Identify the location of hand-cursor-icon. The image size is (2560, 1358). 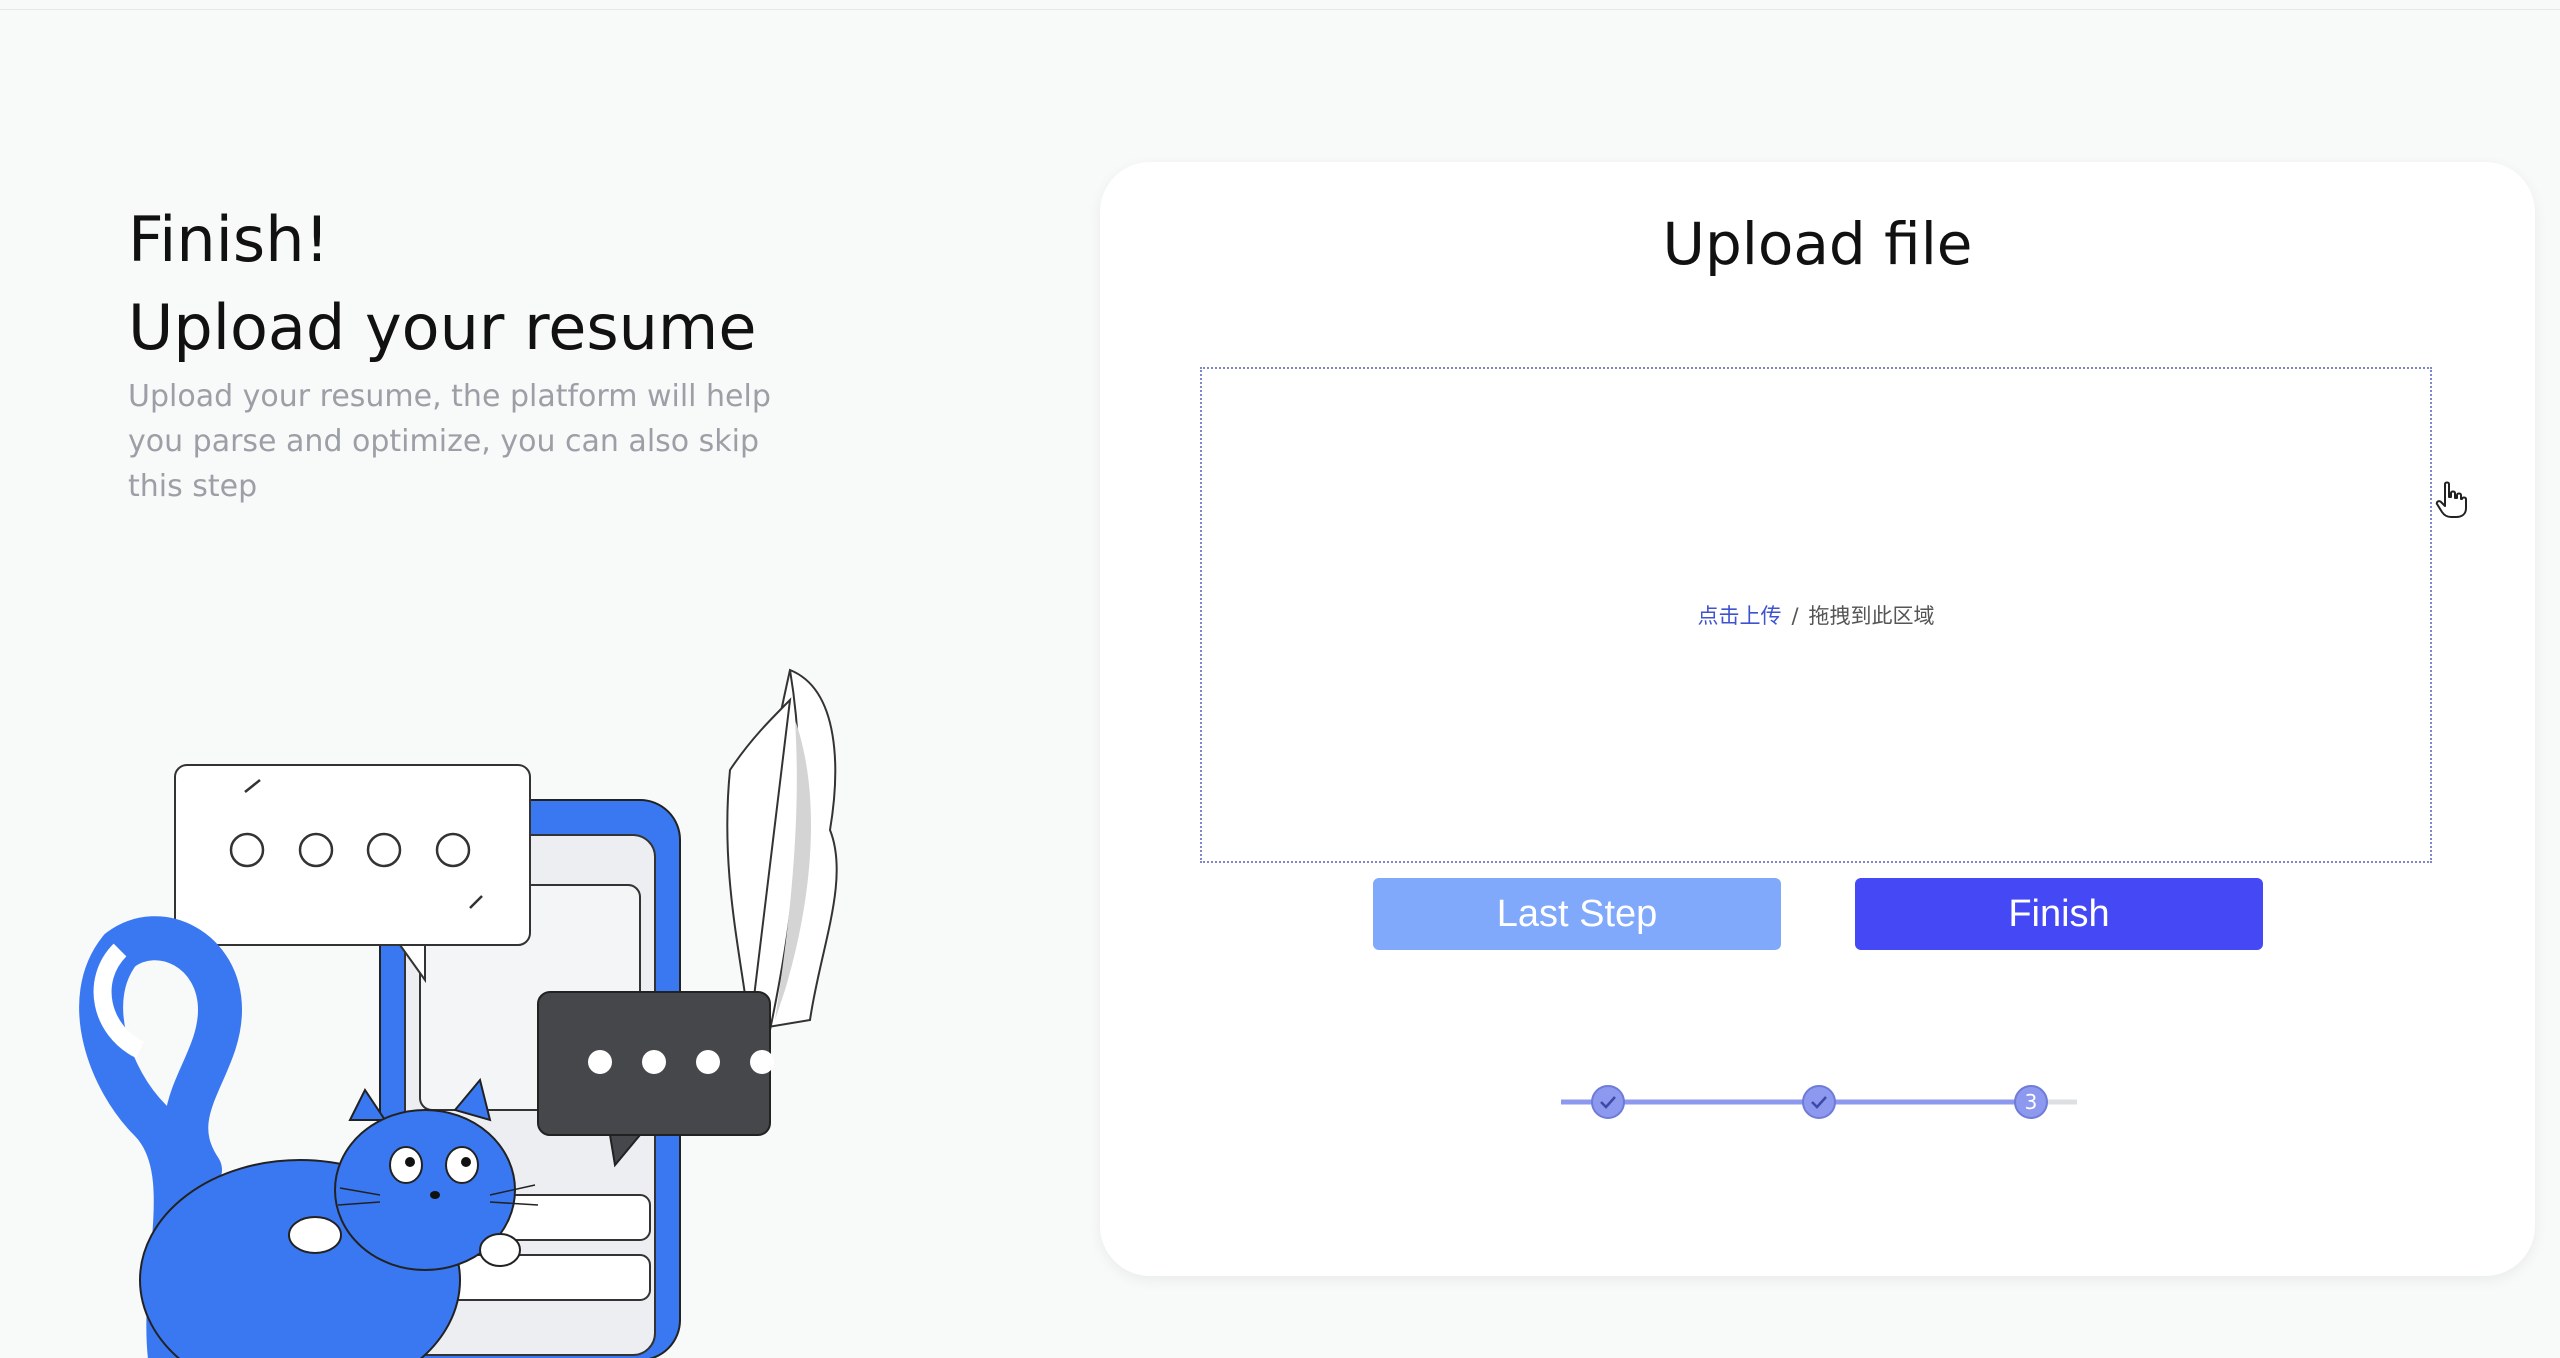
(2451, 499).